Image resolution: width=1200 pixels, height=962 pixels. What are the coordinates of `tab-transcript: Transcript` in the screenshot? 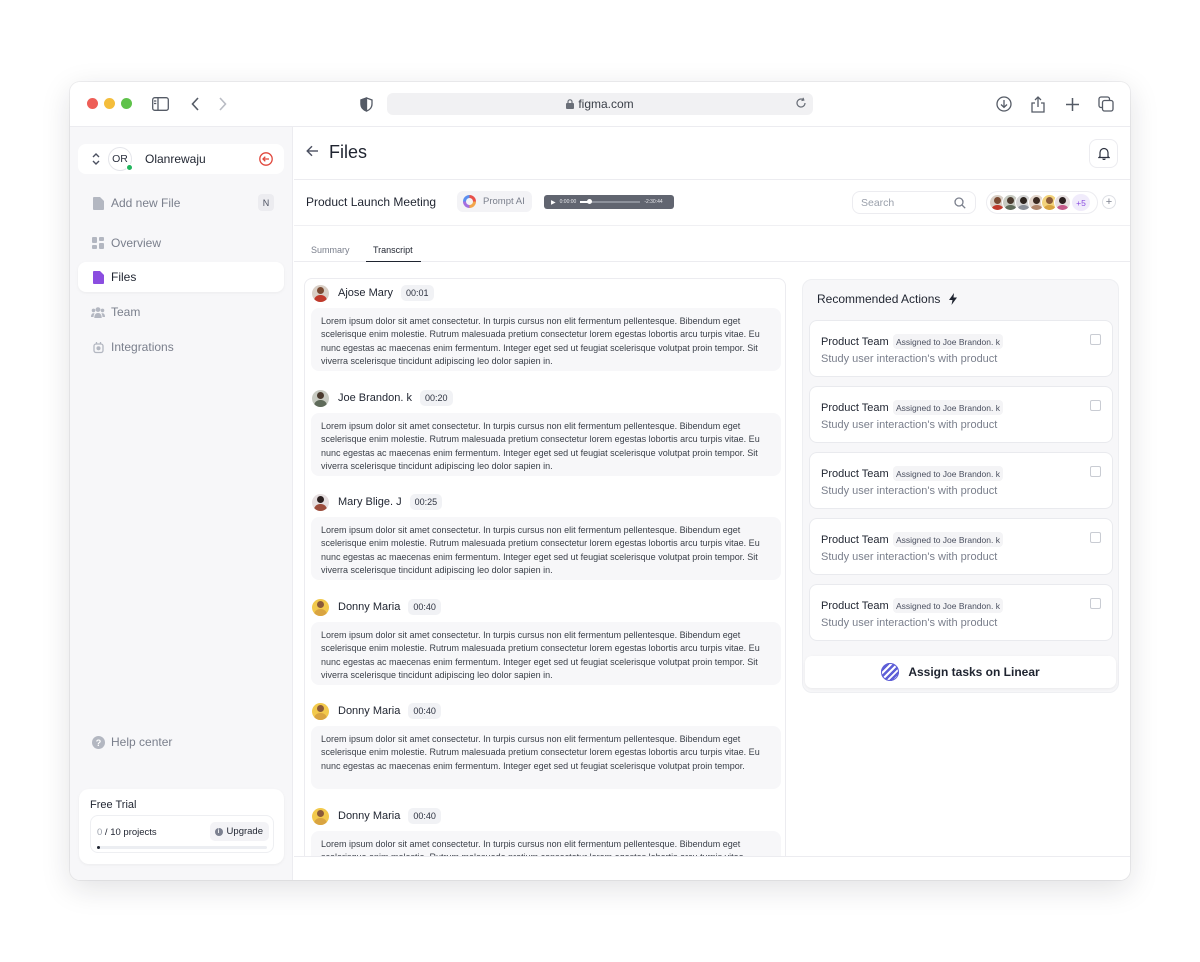 It's located at (393, 253).